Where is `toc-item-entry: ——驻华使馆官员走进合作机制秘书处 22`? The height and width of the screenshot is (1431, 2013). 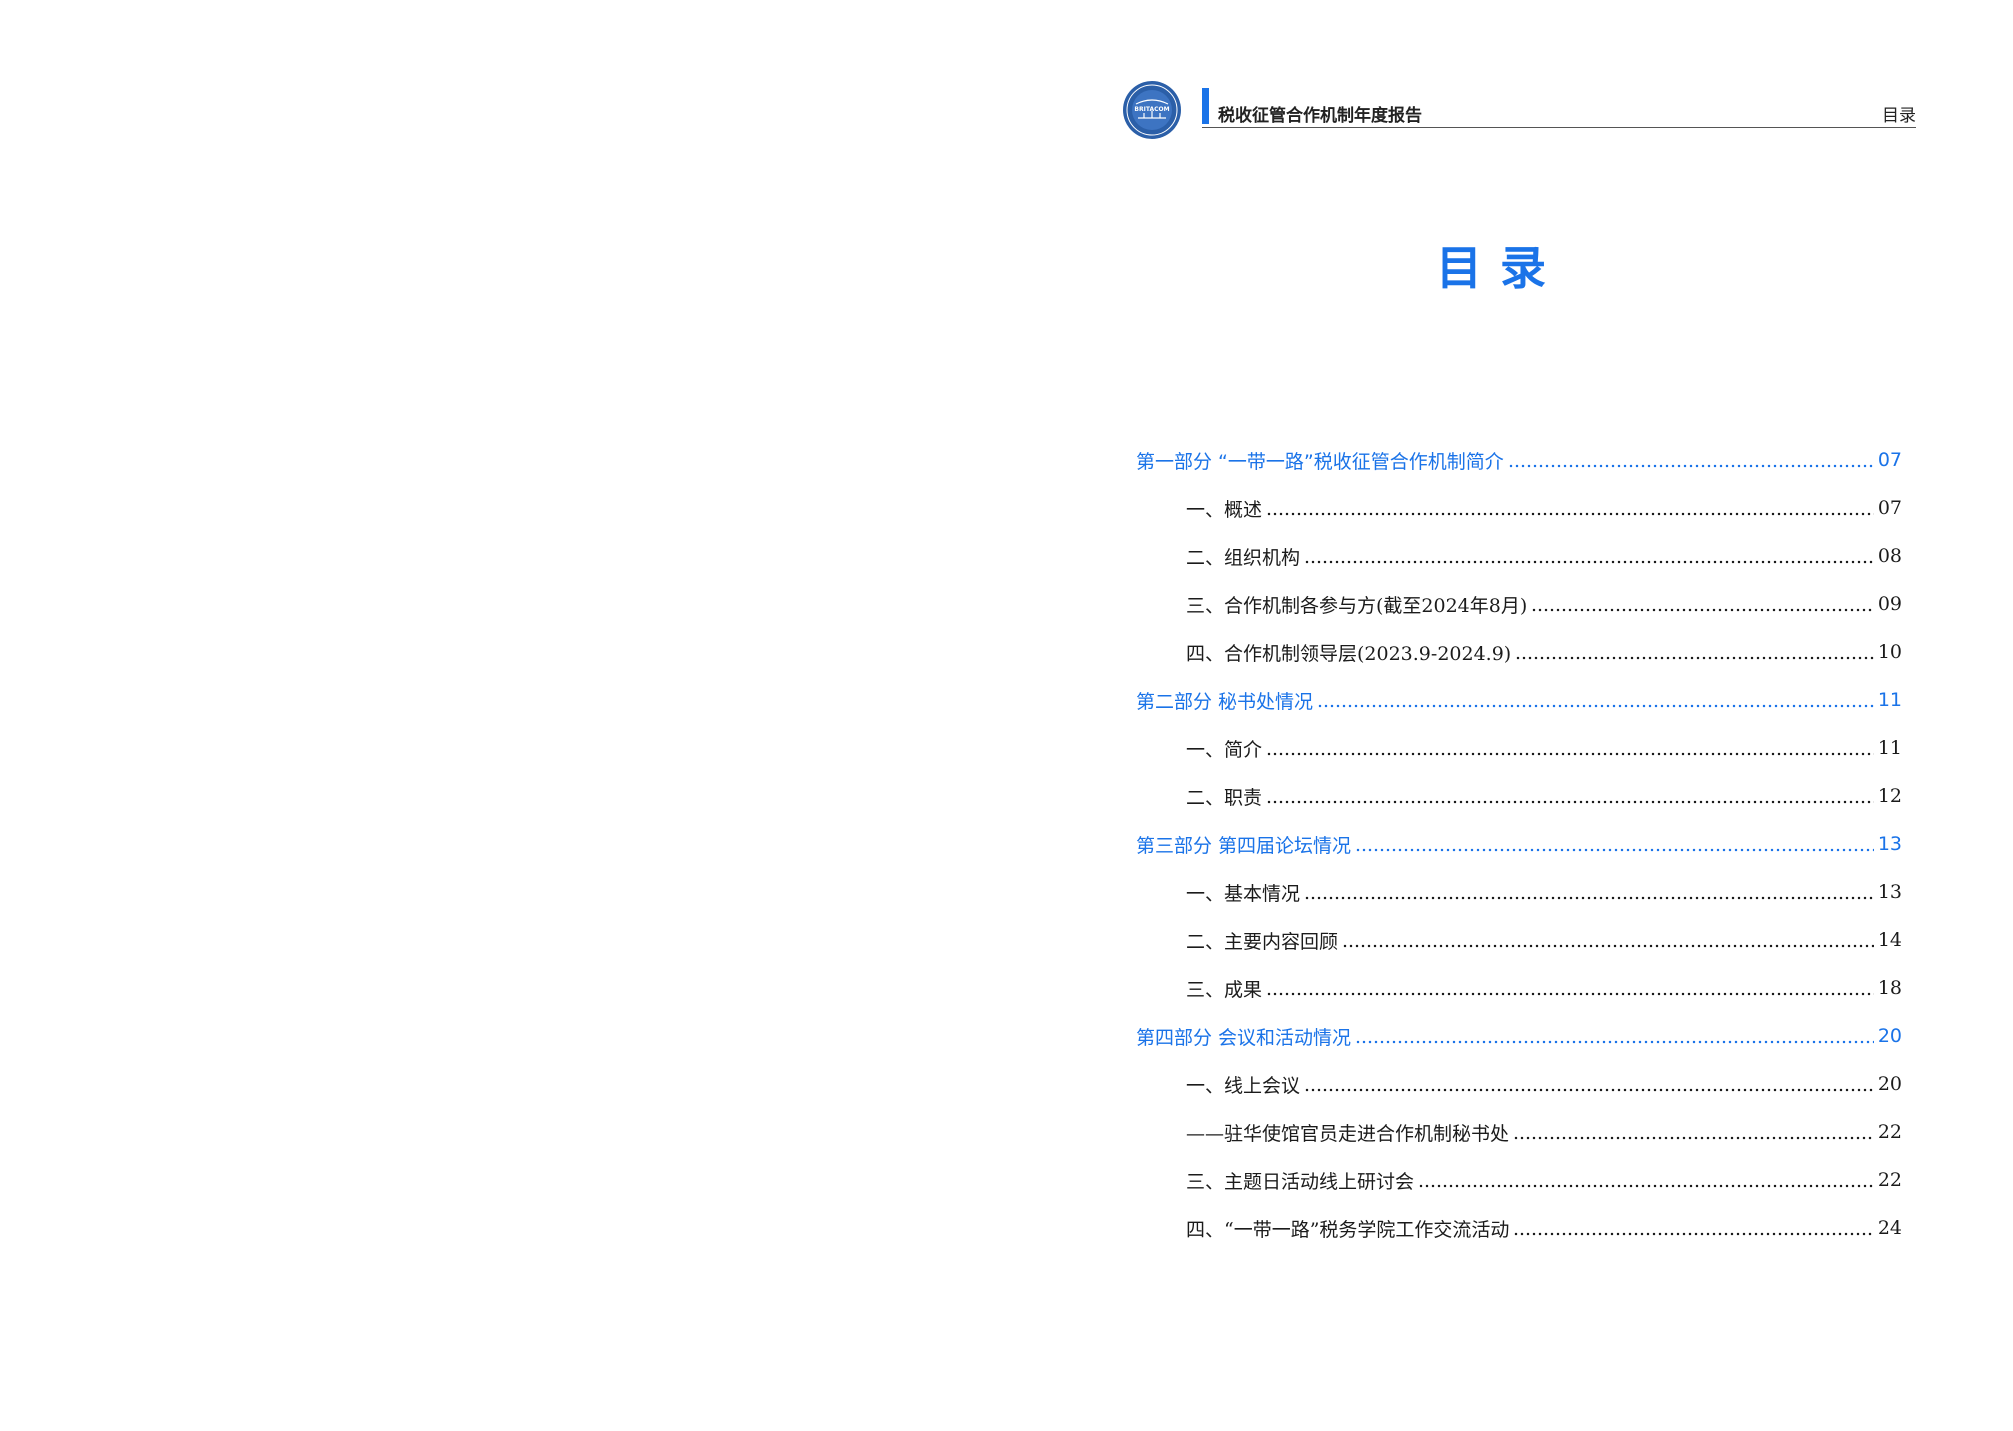 toc-item-entry: ——驻华使馆官员走进合作机制秘书处 22 is located at coordinates (1519, 1132).